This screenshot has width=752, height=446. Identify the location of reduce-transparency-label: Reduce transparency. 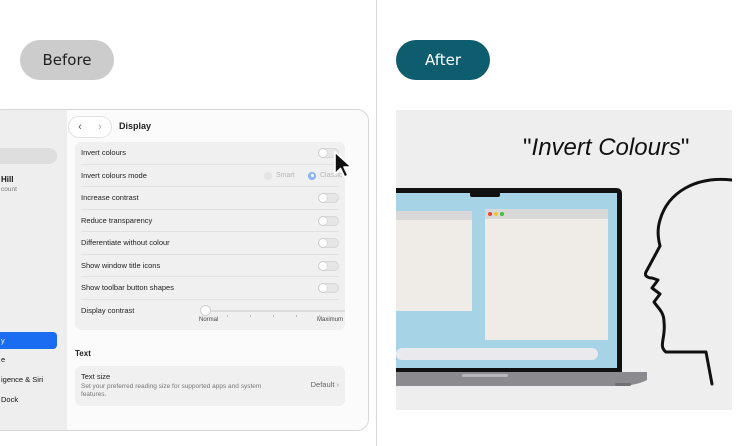
(117, 220).